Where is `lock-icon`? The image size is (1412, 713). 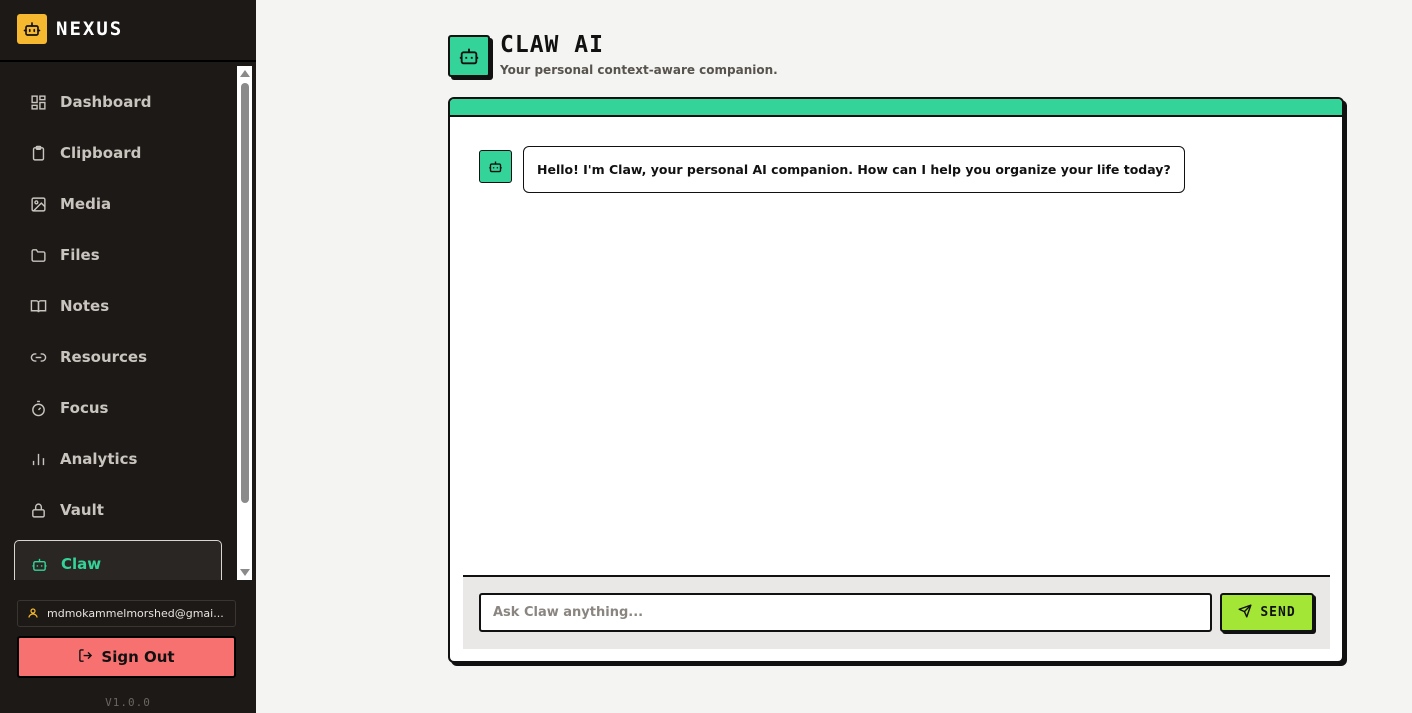
lock-icon is located at coordinates (38, 510).